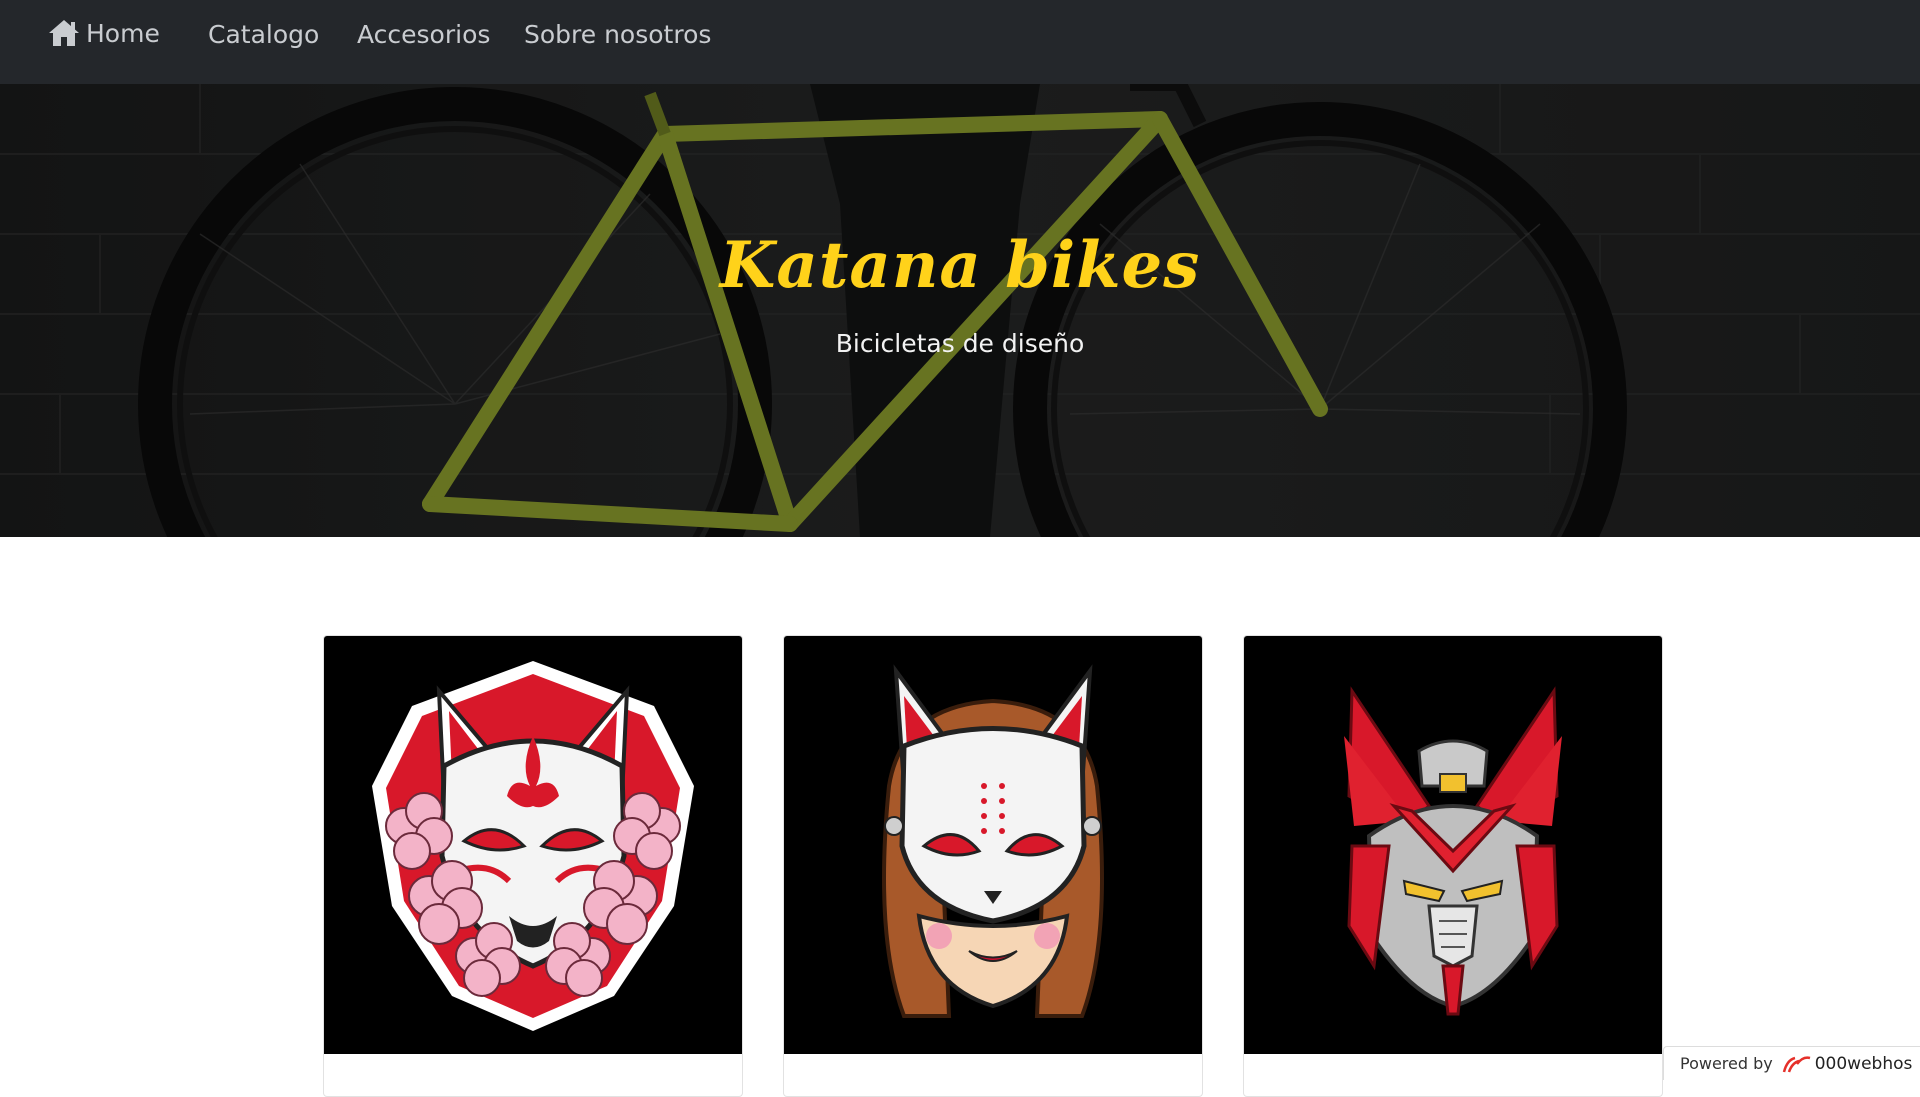 Image resolution: width=1920 pixels, height=1097 pixels. I want to click on nav-accesorios-link: Accesorios, so click(423, 34).